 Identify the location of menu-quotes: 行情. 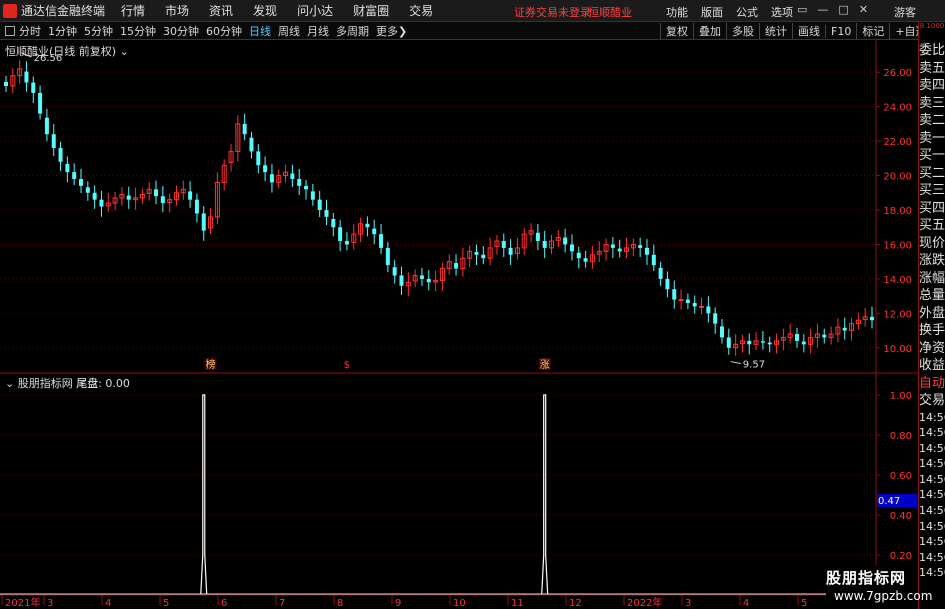
(133, 10).